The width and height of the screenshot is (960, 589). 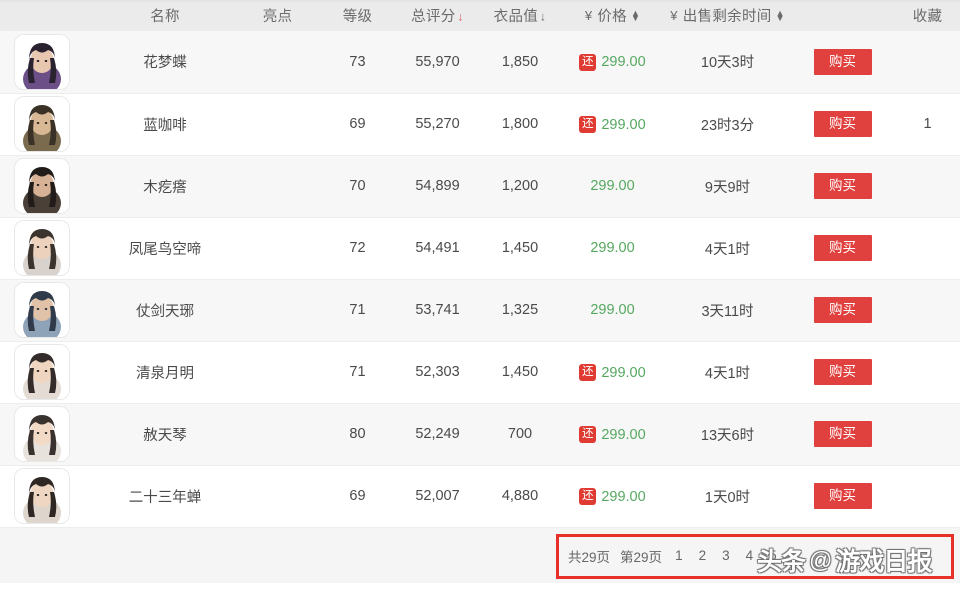 I want to click on column-header-highlight: 亮点, so click(x=277, y=15).